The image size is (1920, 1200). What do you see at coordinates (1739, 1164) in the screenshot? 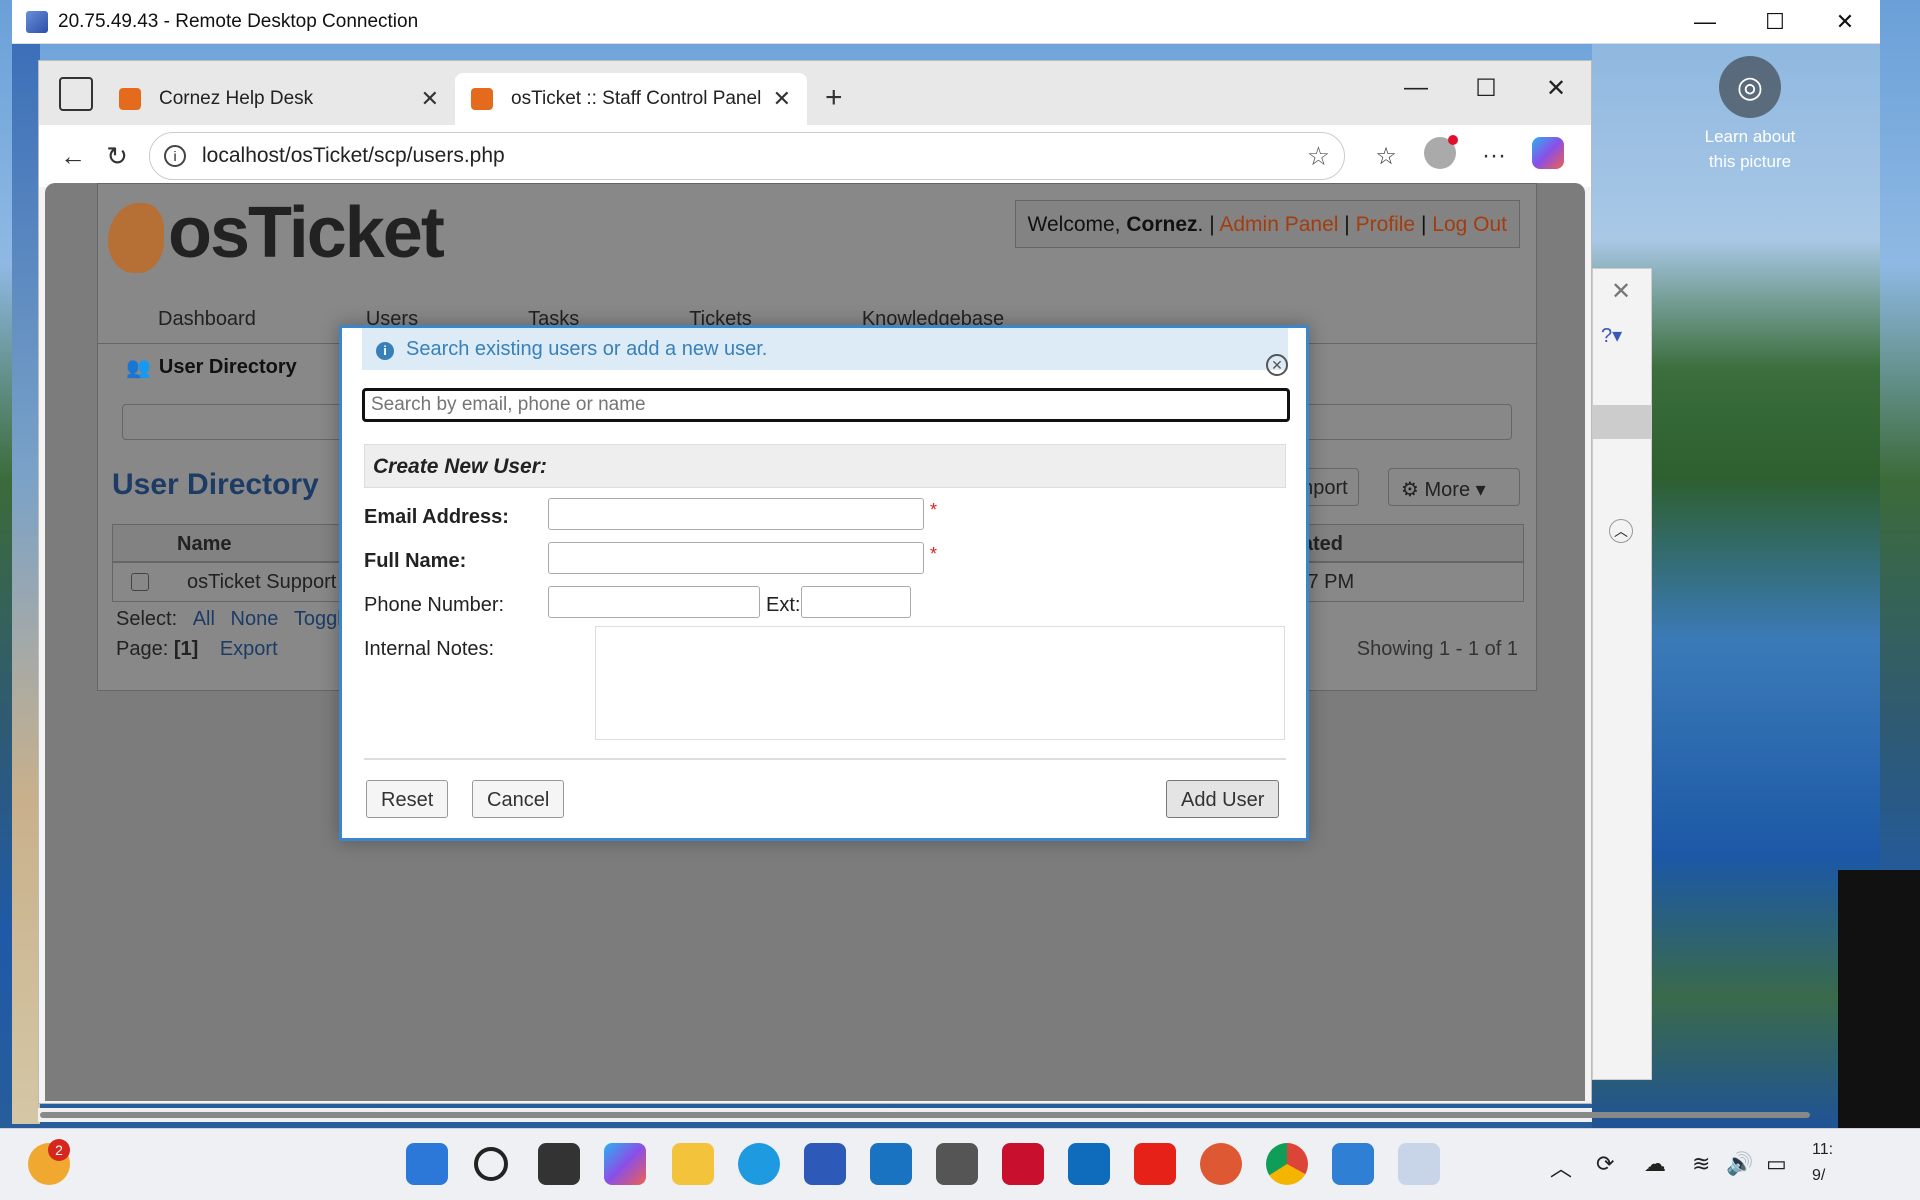
I see `volume-icon: 🔊` at bounding box center [1739, 1164].